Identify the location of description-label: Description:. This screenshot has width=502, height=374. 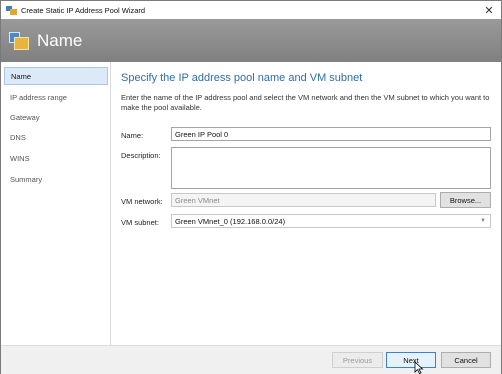
(141, 155).